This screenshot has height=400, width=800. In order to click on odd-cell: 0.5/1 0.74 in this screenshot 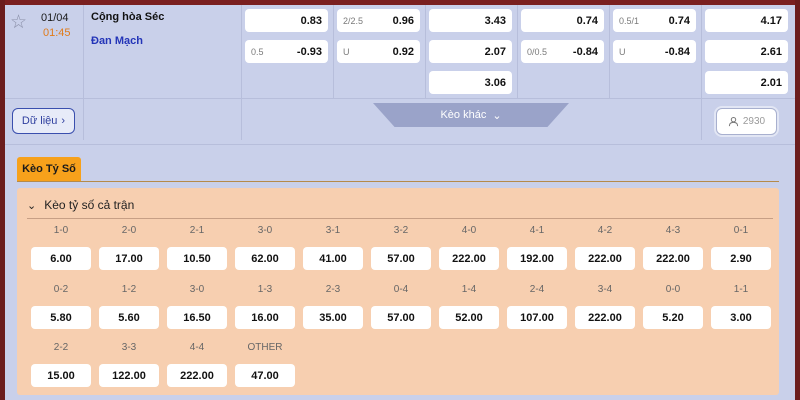, I will do `click(654, 20)`.